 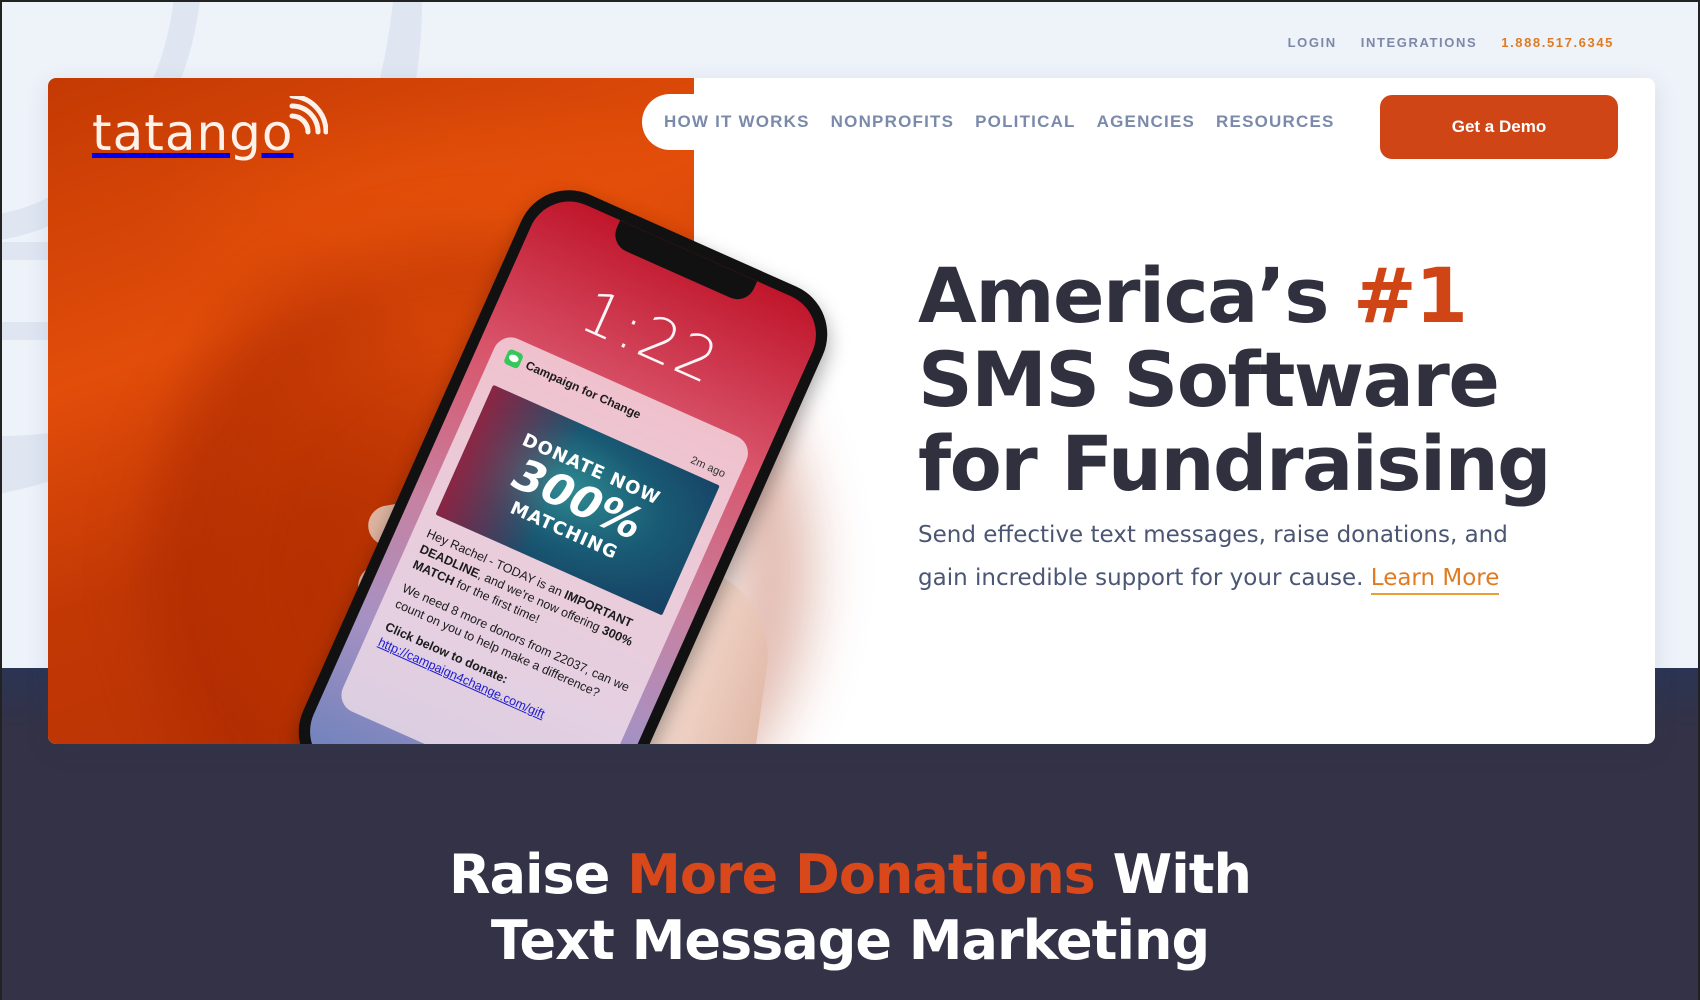 I want to click on nav-resources: RESOURCES, so click(x=1275, y=122).